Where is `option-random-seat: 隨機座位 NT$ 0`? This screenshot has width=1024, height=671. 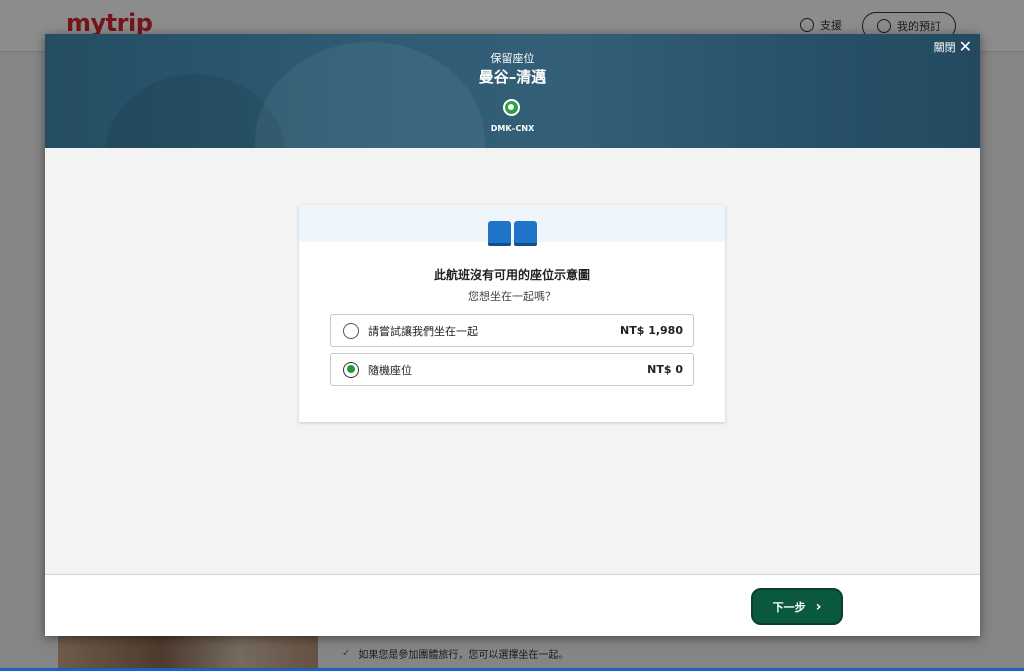
option-random-seat: 隨機座位 NT$ 0 is located at coordinates (512, 369).